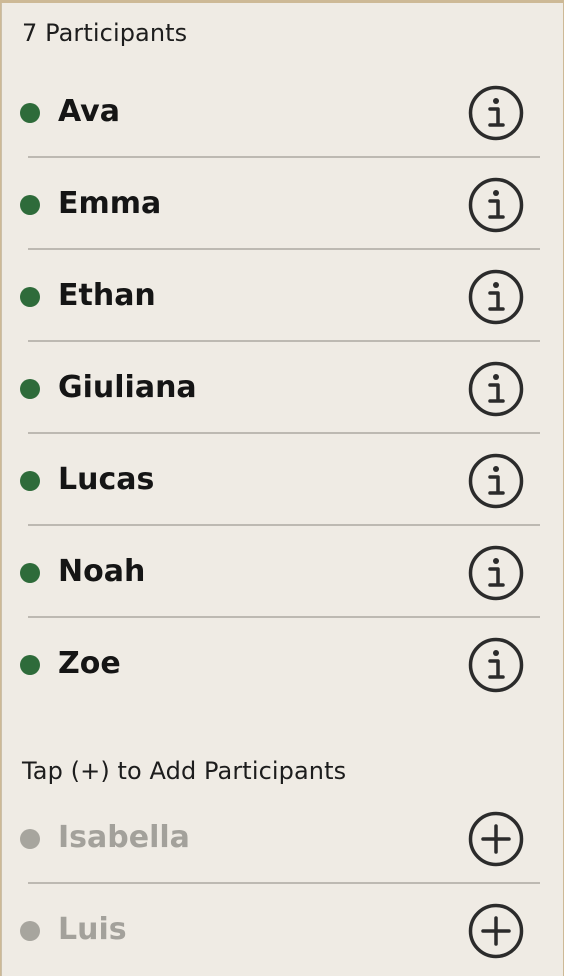  Describe the element at coordinates (89, 111) in the screenshot. I see `participant-name: Ava` at that location.